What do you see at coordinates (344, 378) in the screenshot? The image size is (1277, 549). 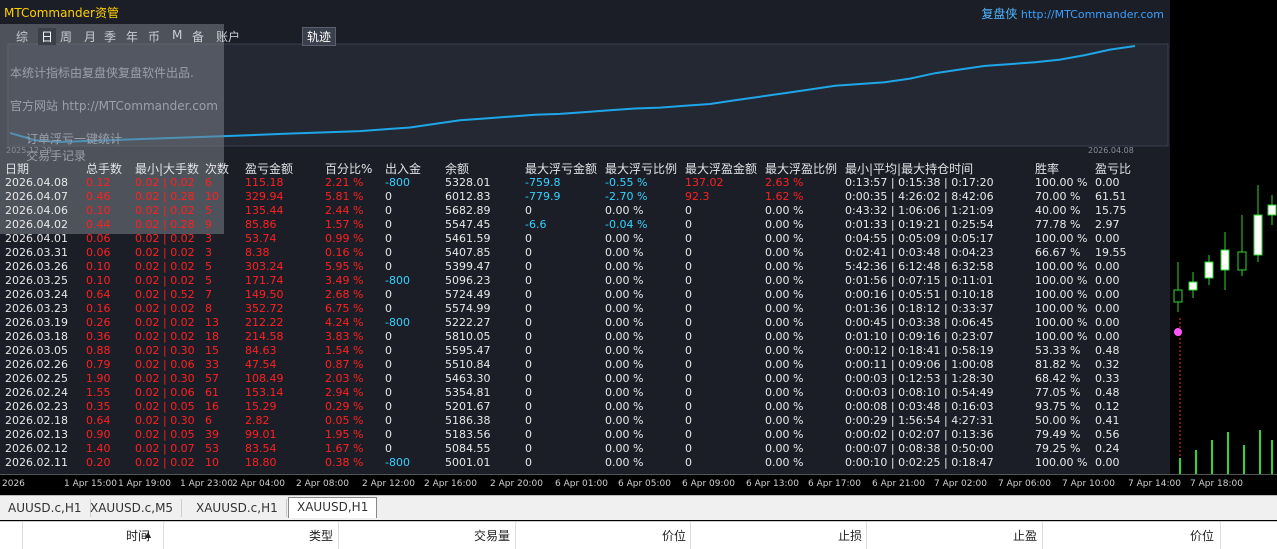 I see `table-cell: 2.03 %` at bounding box center [344, 378].